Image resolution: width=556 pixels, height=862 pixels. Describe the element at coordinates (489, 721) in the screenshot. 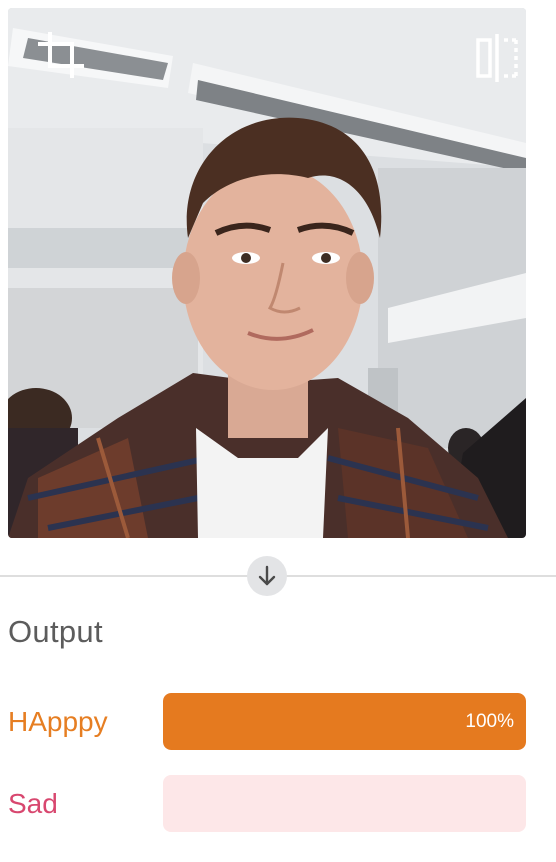

I see `confidence-value-happy: 100%` at that location.